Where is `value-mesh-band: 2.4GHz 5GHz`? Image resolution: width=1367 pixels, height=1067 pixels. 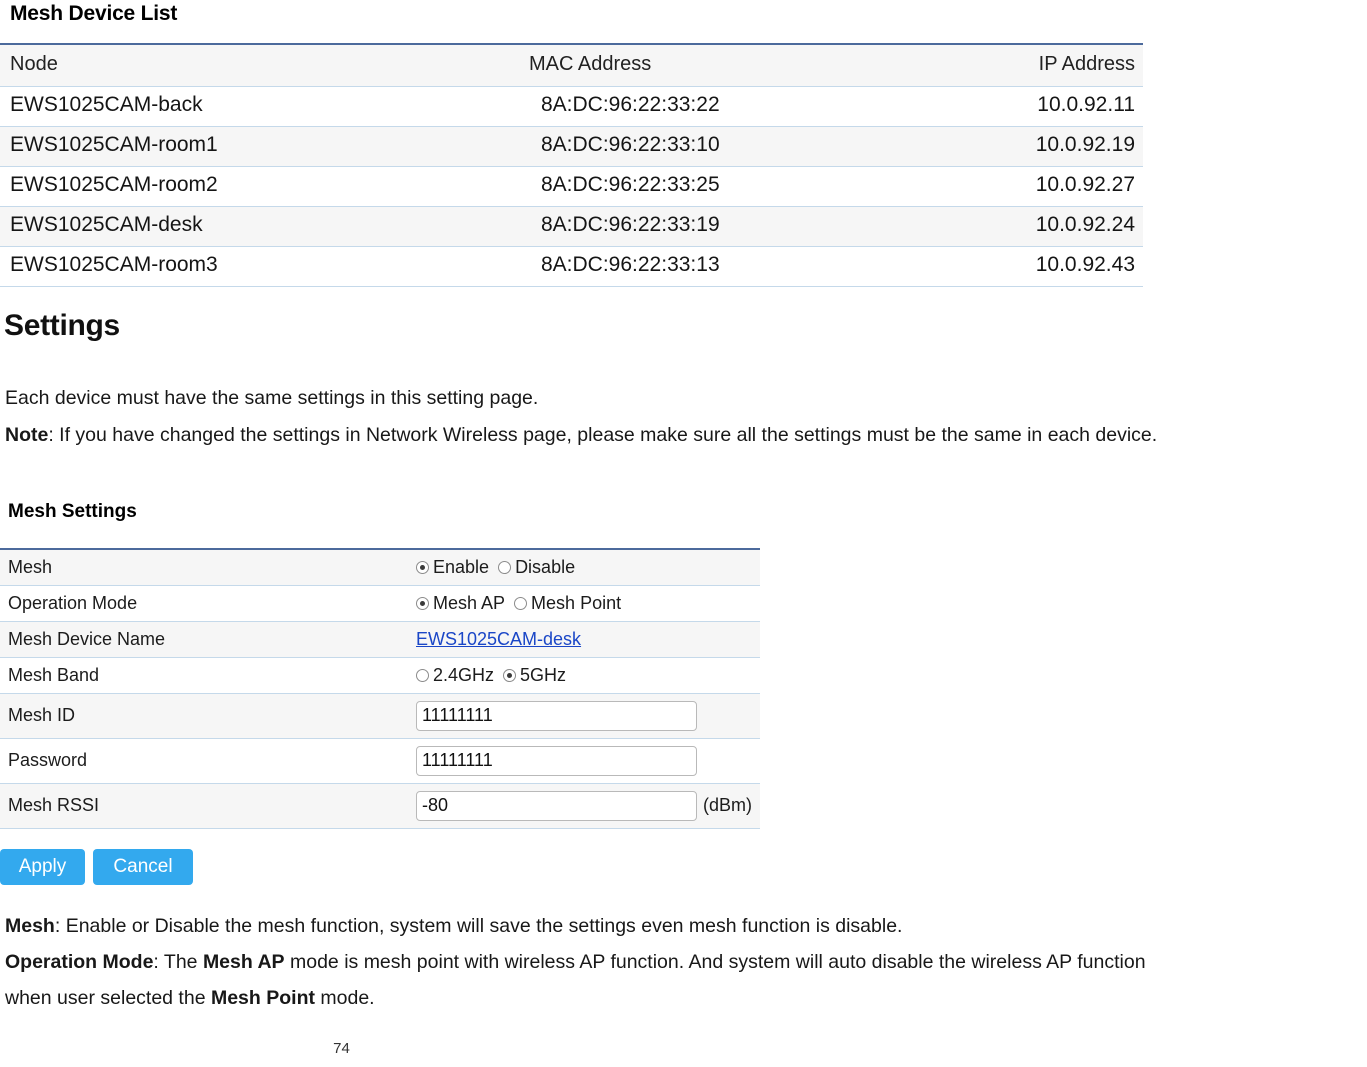 value-mesh-band: 2.4GHz 5GHz is located at coordinates (586, 675).